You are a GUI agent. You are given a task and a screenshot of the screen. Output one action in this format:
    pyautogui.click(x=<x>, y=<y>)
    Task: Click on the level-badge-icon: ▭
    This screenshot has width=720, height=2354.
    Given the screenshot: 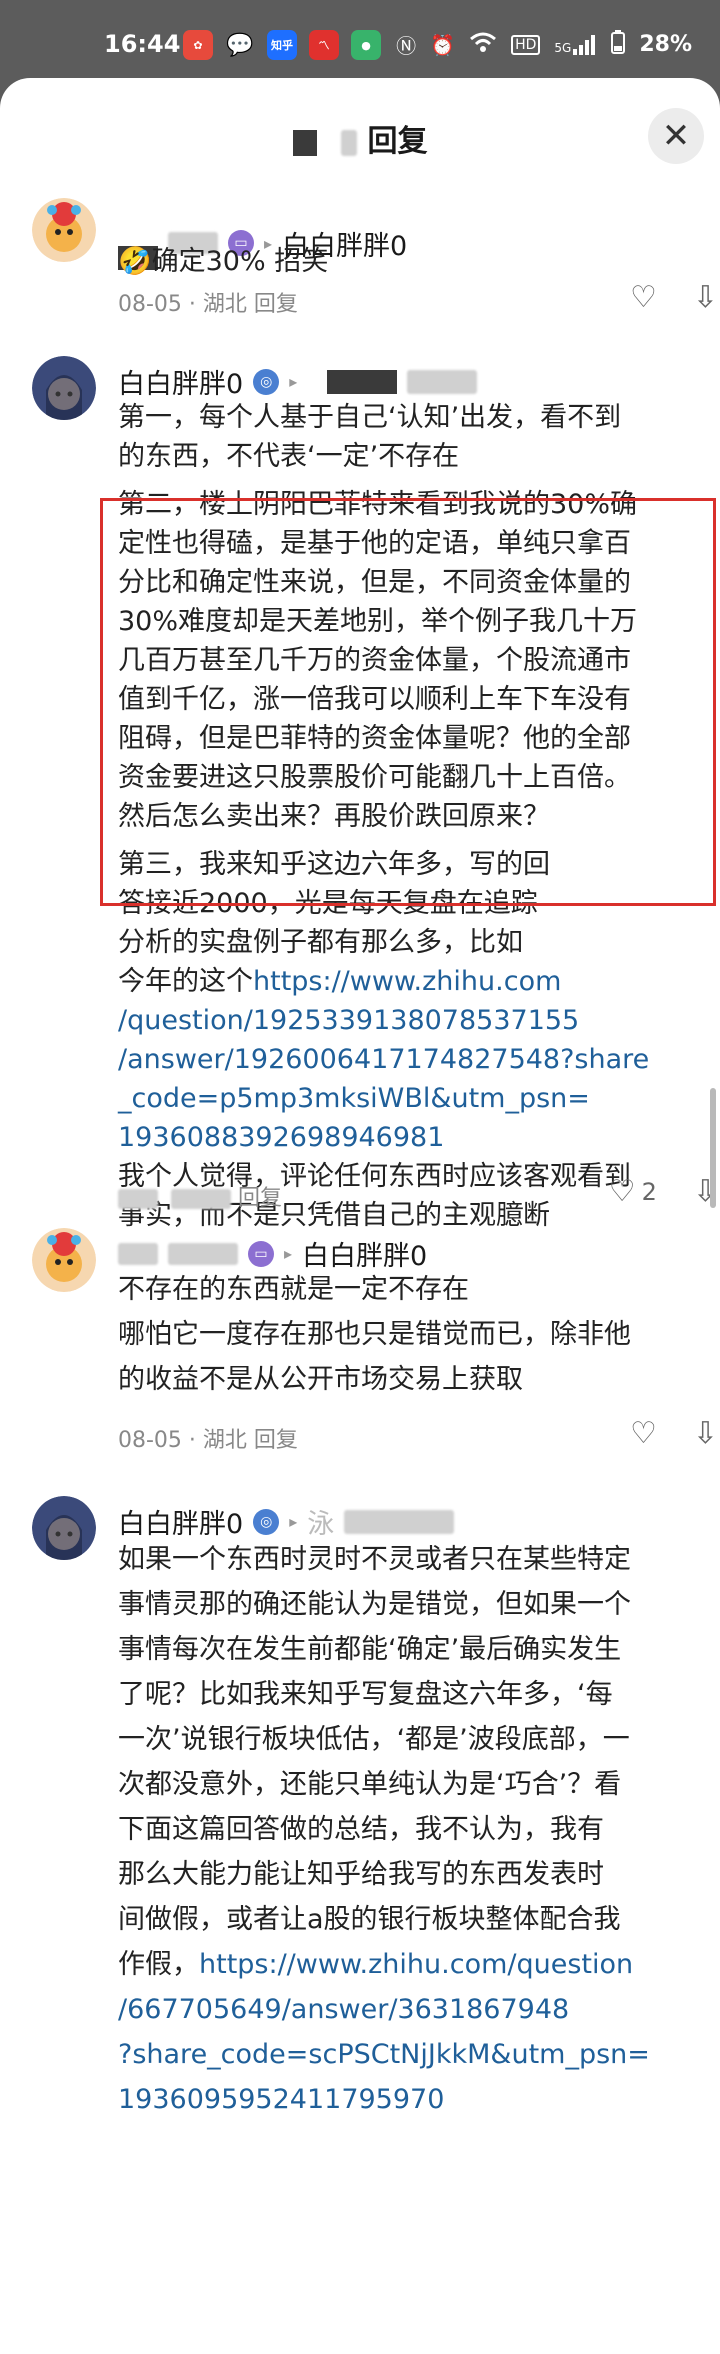 What is the action you would take?
    pyautogui.click(x=261, y=1253)
    